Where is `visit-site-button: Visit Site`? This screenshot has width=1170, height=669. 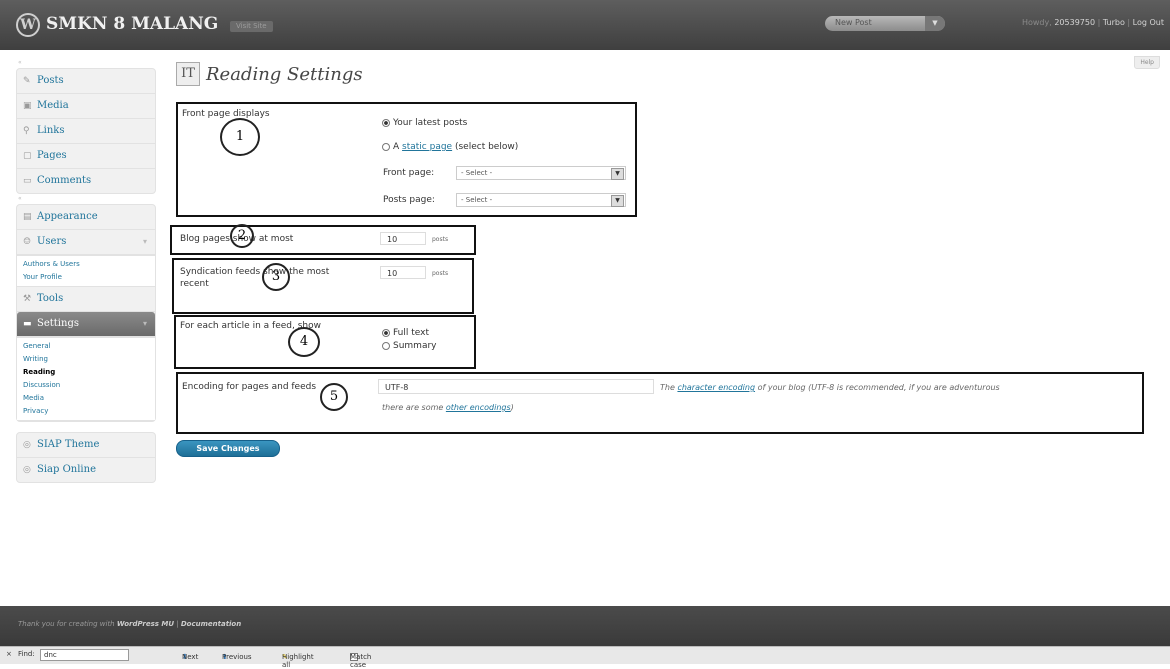 visit-site-button: Visit Site is located at coordinates (251, 26).